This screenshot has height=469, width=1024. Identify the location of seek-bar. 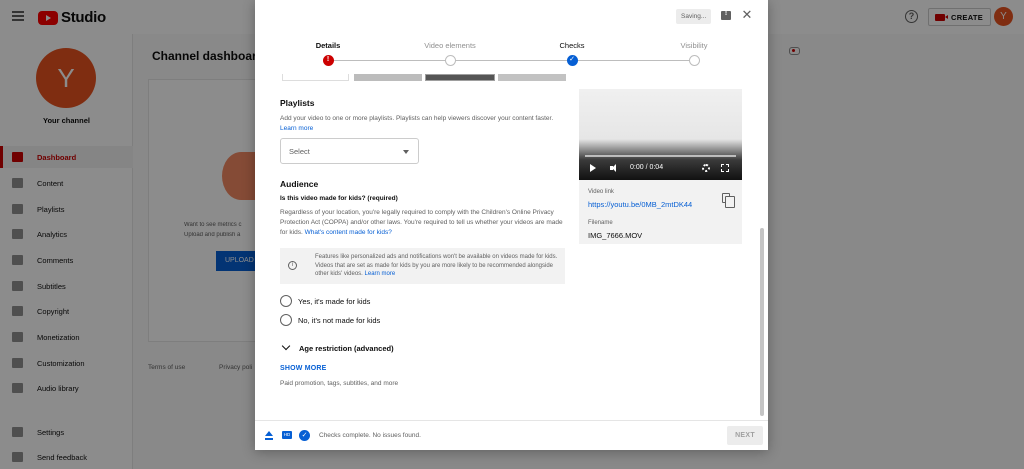
(660, 156).